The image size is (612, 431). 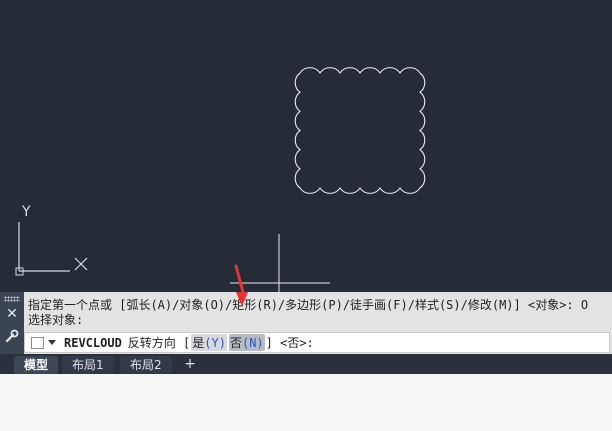 I want to click on layout-tab-bar: 模型 布局1 布局2 +, so click(x=306, y=364).